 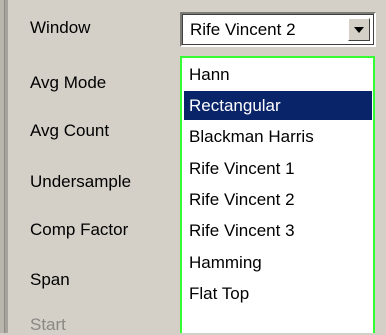 I want to click on option-flat-top: Flat Top, so click(x=278, y=293).